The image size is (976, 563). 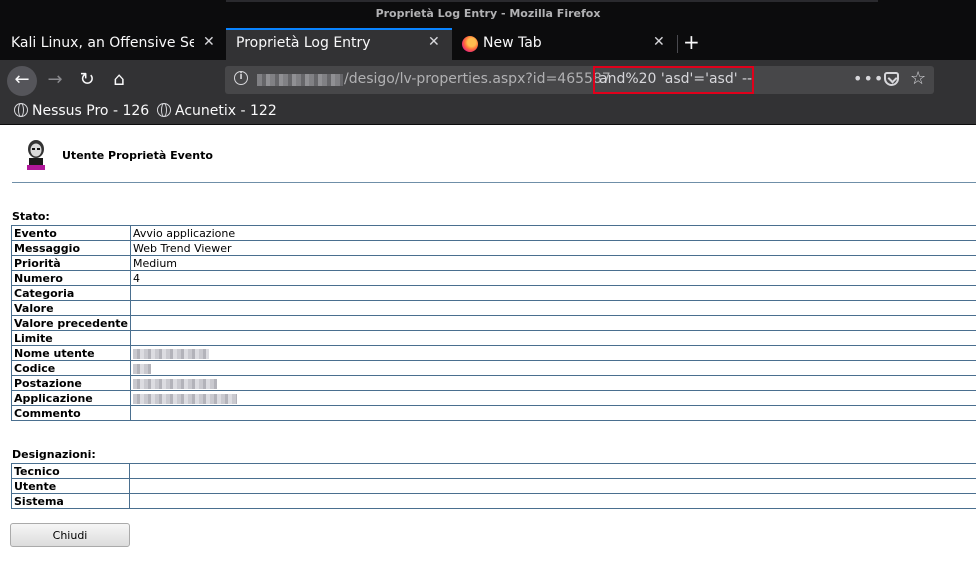 I want to click on forward-arrow-icon: →, so click(x=55, y=81).